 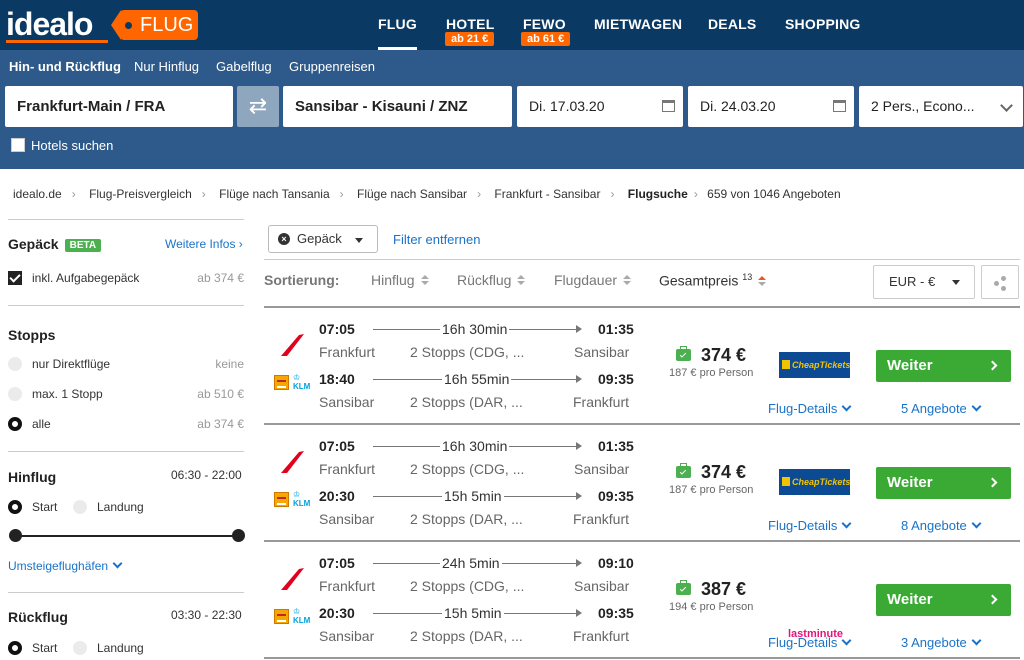 What do you see at coordinates (412, 194) in the screenshot?
I see `crumb-zanzibar: Flüge nach Sansibar` at bounding box center [412, 194].